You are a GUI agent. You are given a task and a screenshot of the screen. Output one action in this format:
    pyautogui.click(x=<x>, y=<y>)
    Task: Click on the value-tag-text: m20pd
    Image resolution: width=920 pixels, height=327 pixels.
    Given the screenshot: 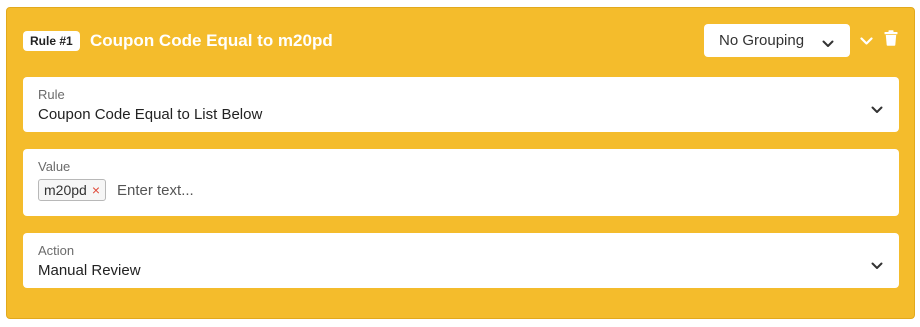 What is the action you would take?
    pyautogui.click(x=65, y=190)
    